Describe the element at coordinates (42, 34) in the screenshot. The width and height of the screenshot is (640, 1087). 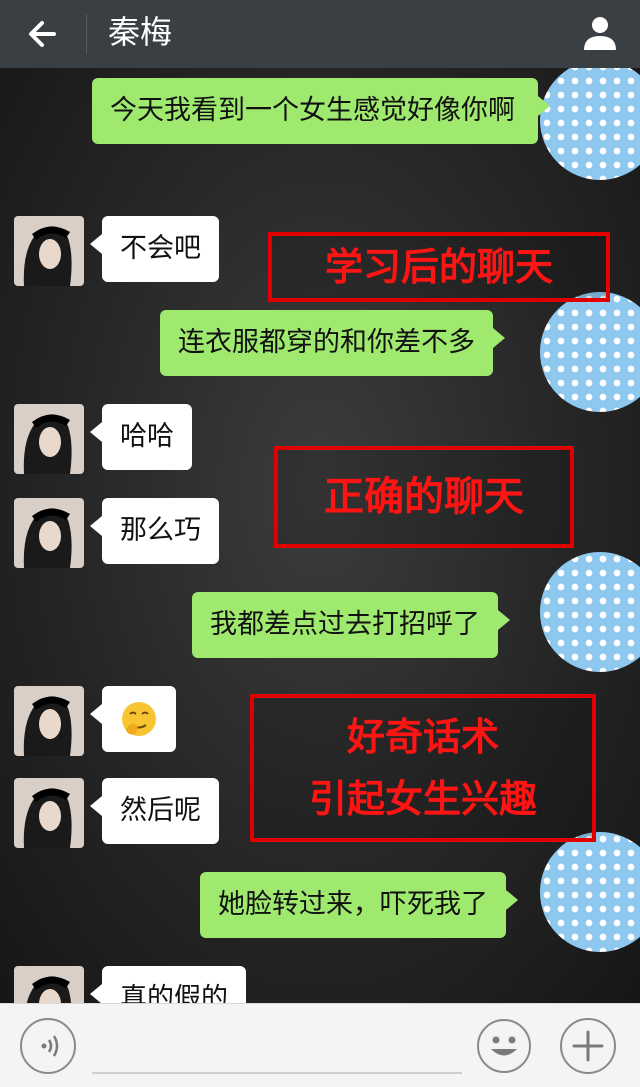
I see `back-arrow-icon` at that location.